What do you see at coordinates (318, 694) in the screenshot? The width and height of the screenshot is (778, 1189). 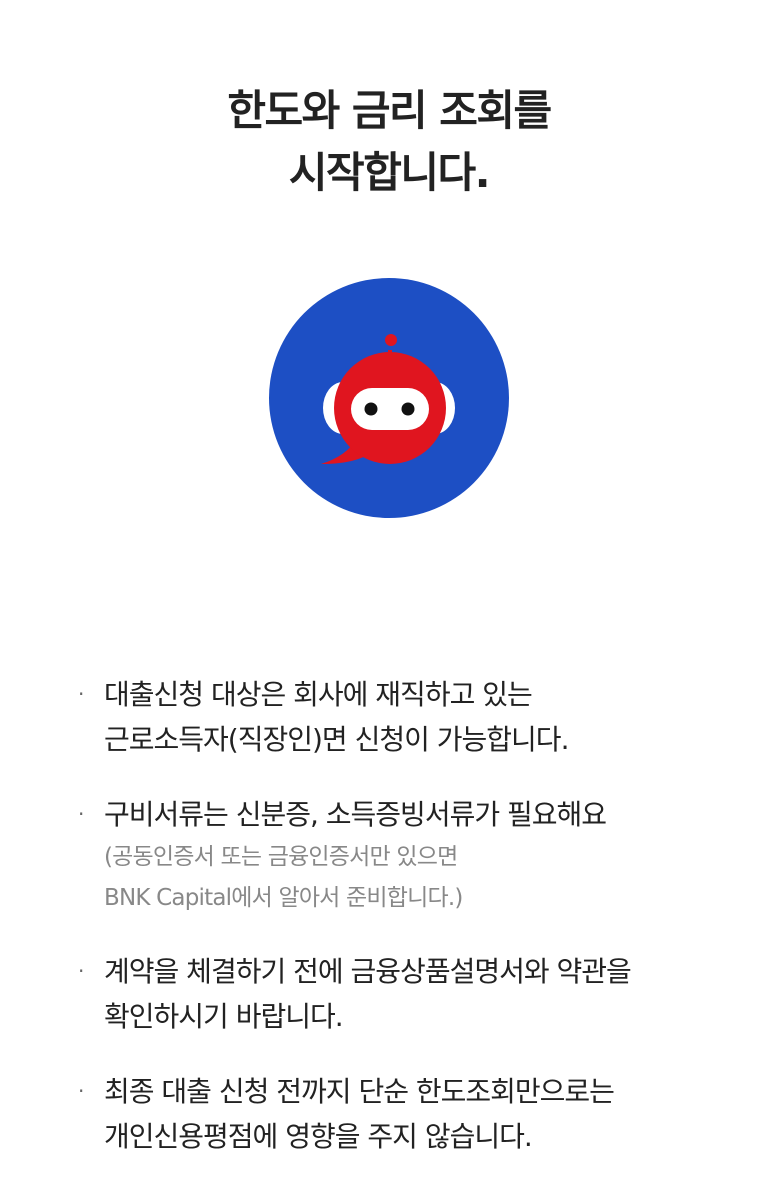 I see `notice-text: 대출신청 대상은 회사에 재직하고 있는` at bounding box center [318, 694].